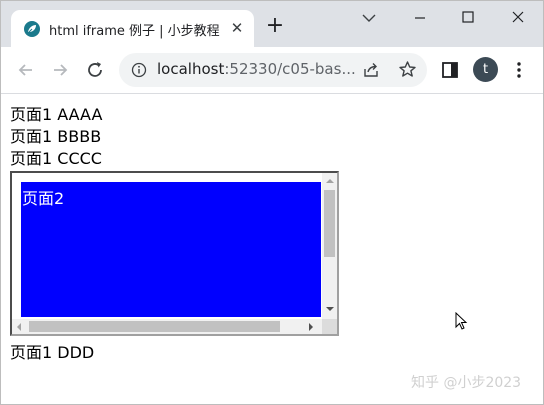 The height and width of the screenshot is (405, 544). I want to click on horizontal-scrollbar, so click(167, 326).